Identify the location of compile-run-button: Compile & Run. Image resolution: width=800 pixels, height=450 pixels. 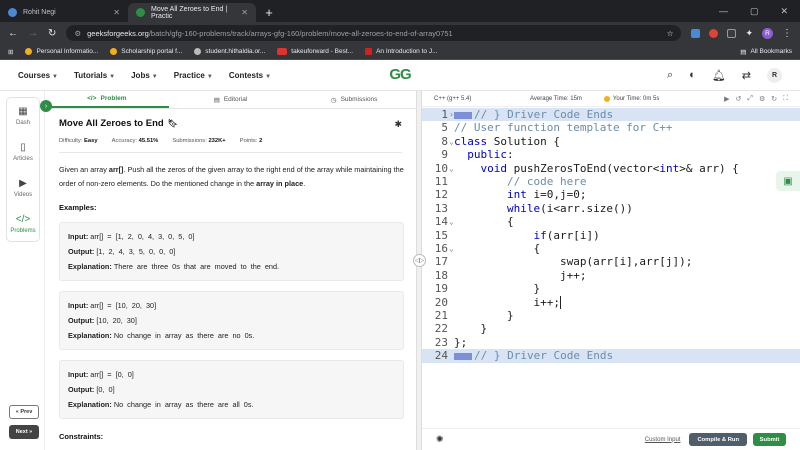
(718, 439).